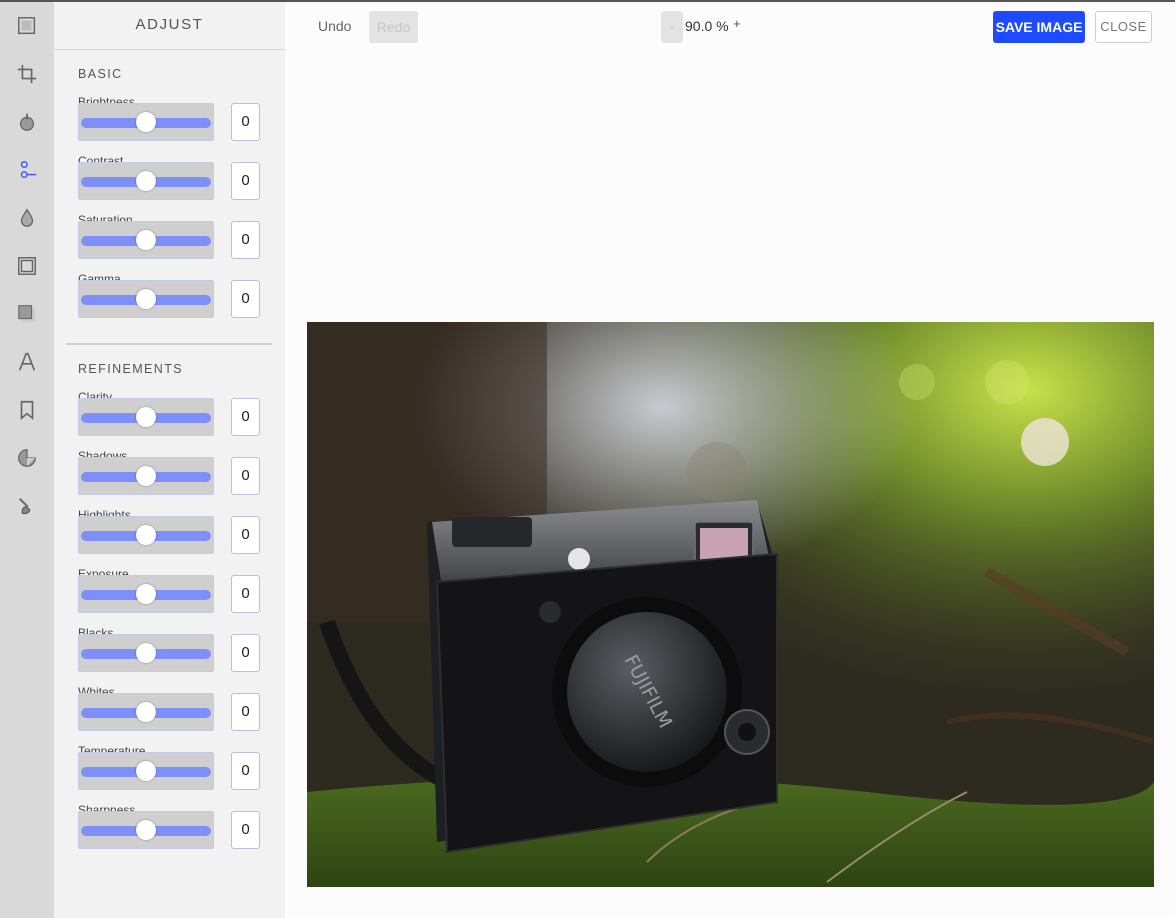 This screenshot has height=918, width=1175. I want to click on contrast-slider-thumb, so click(146, 181).